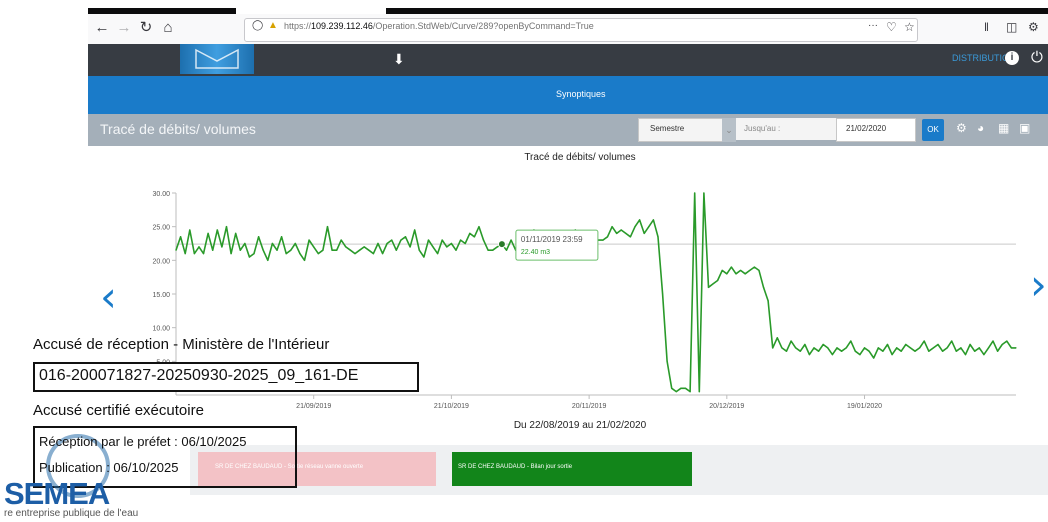 The width and height of the screenshot is (1048, 522). What do you see at coordinates (1003, 128) in the screenshot?
I see `table-icon: ▦` at bounding box center [1003, 128].